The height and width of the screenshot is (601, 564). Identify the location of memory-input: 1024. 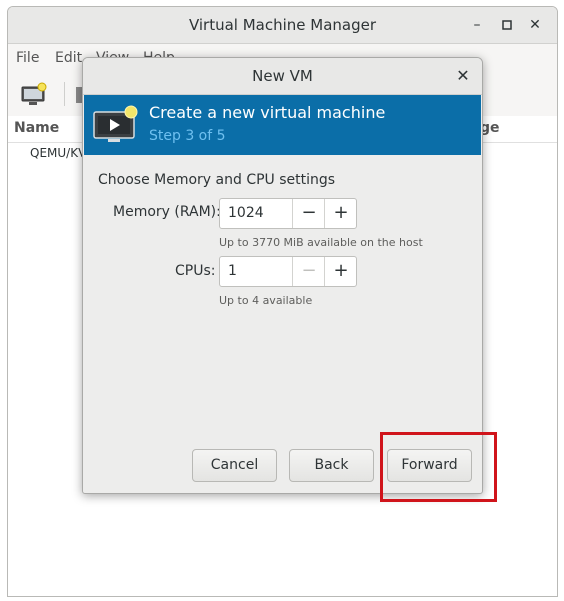
(246, 213).